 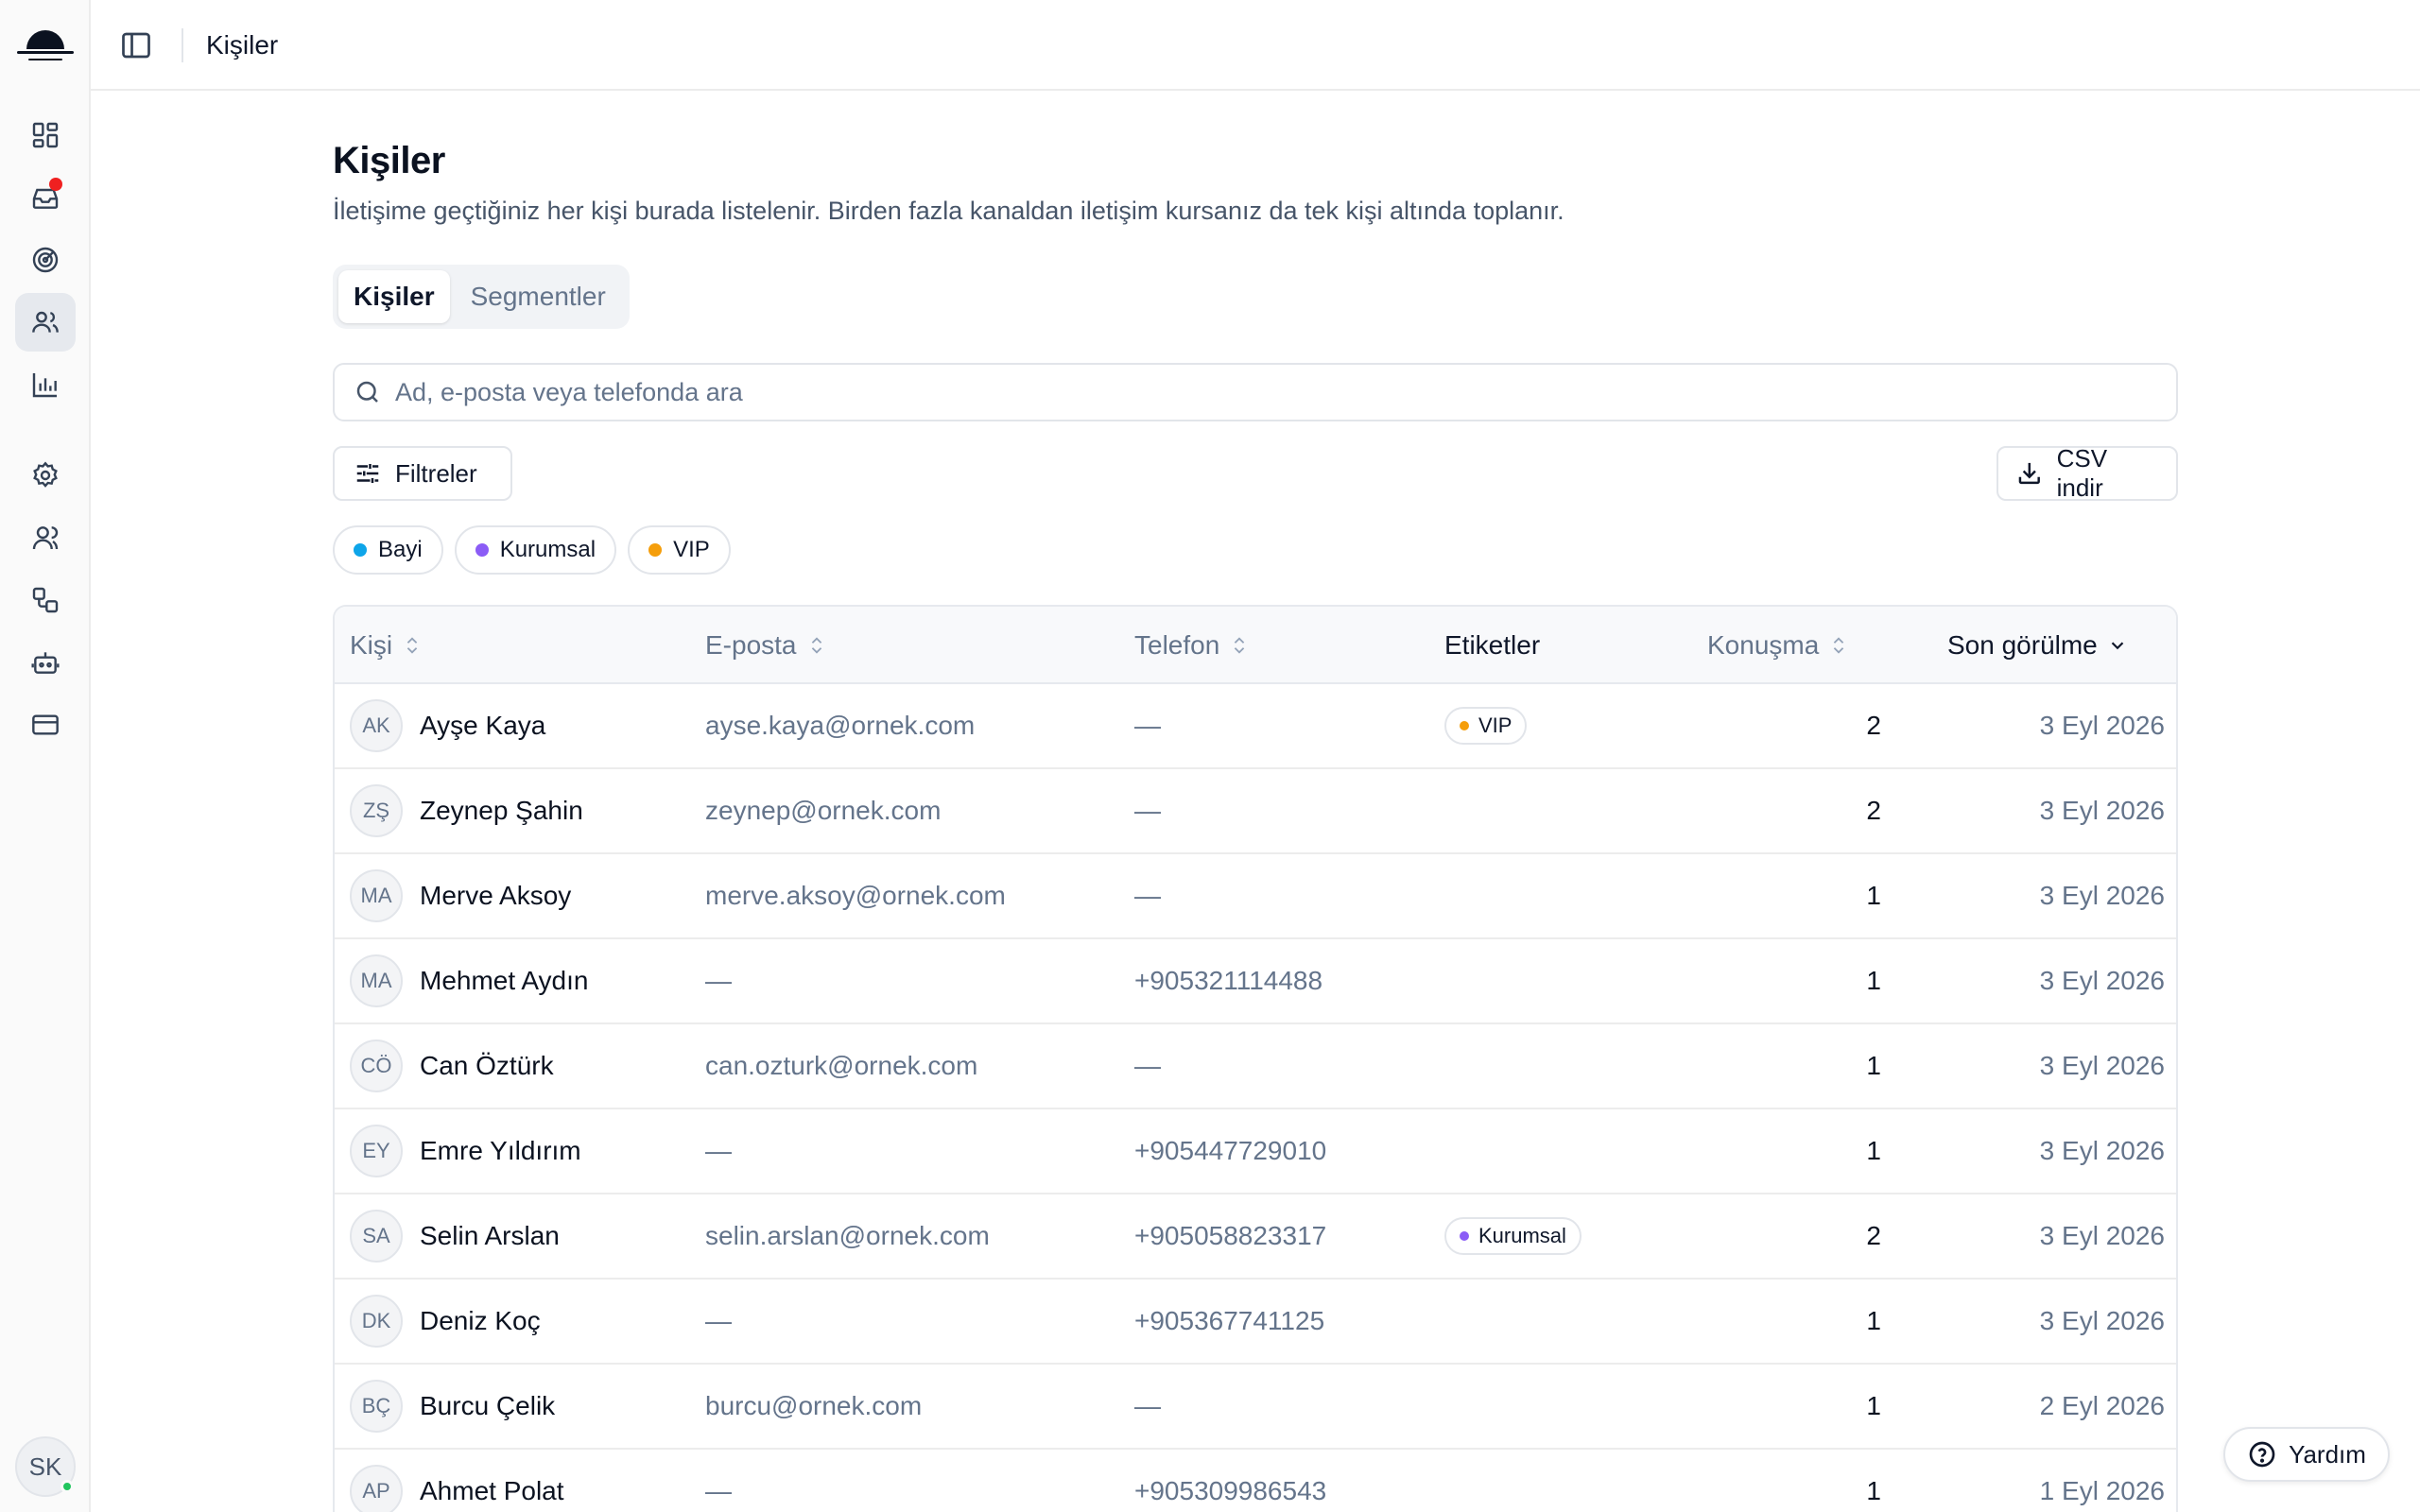 What do you see at coordinates (1255, 981) in the screenshot?
I see `table-row: MA Mehmet Aydın — +905321114488 1 3 Eyl 2026` at bounding box center [1255, 981].